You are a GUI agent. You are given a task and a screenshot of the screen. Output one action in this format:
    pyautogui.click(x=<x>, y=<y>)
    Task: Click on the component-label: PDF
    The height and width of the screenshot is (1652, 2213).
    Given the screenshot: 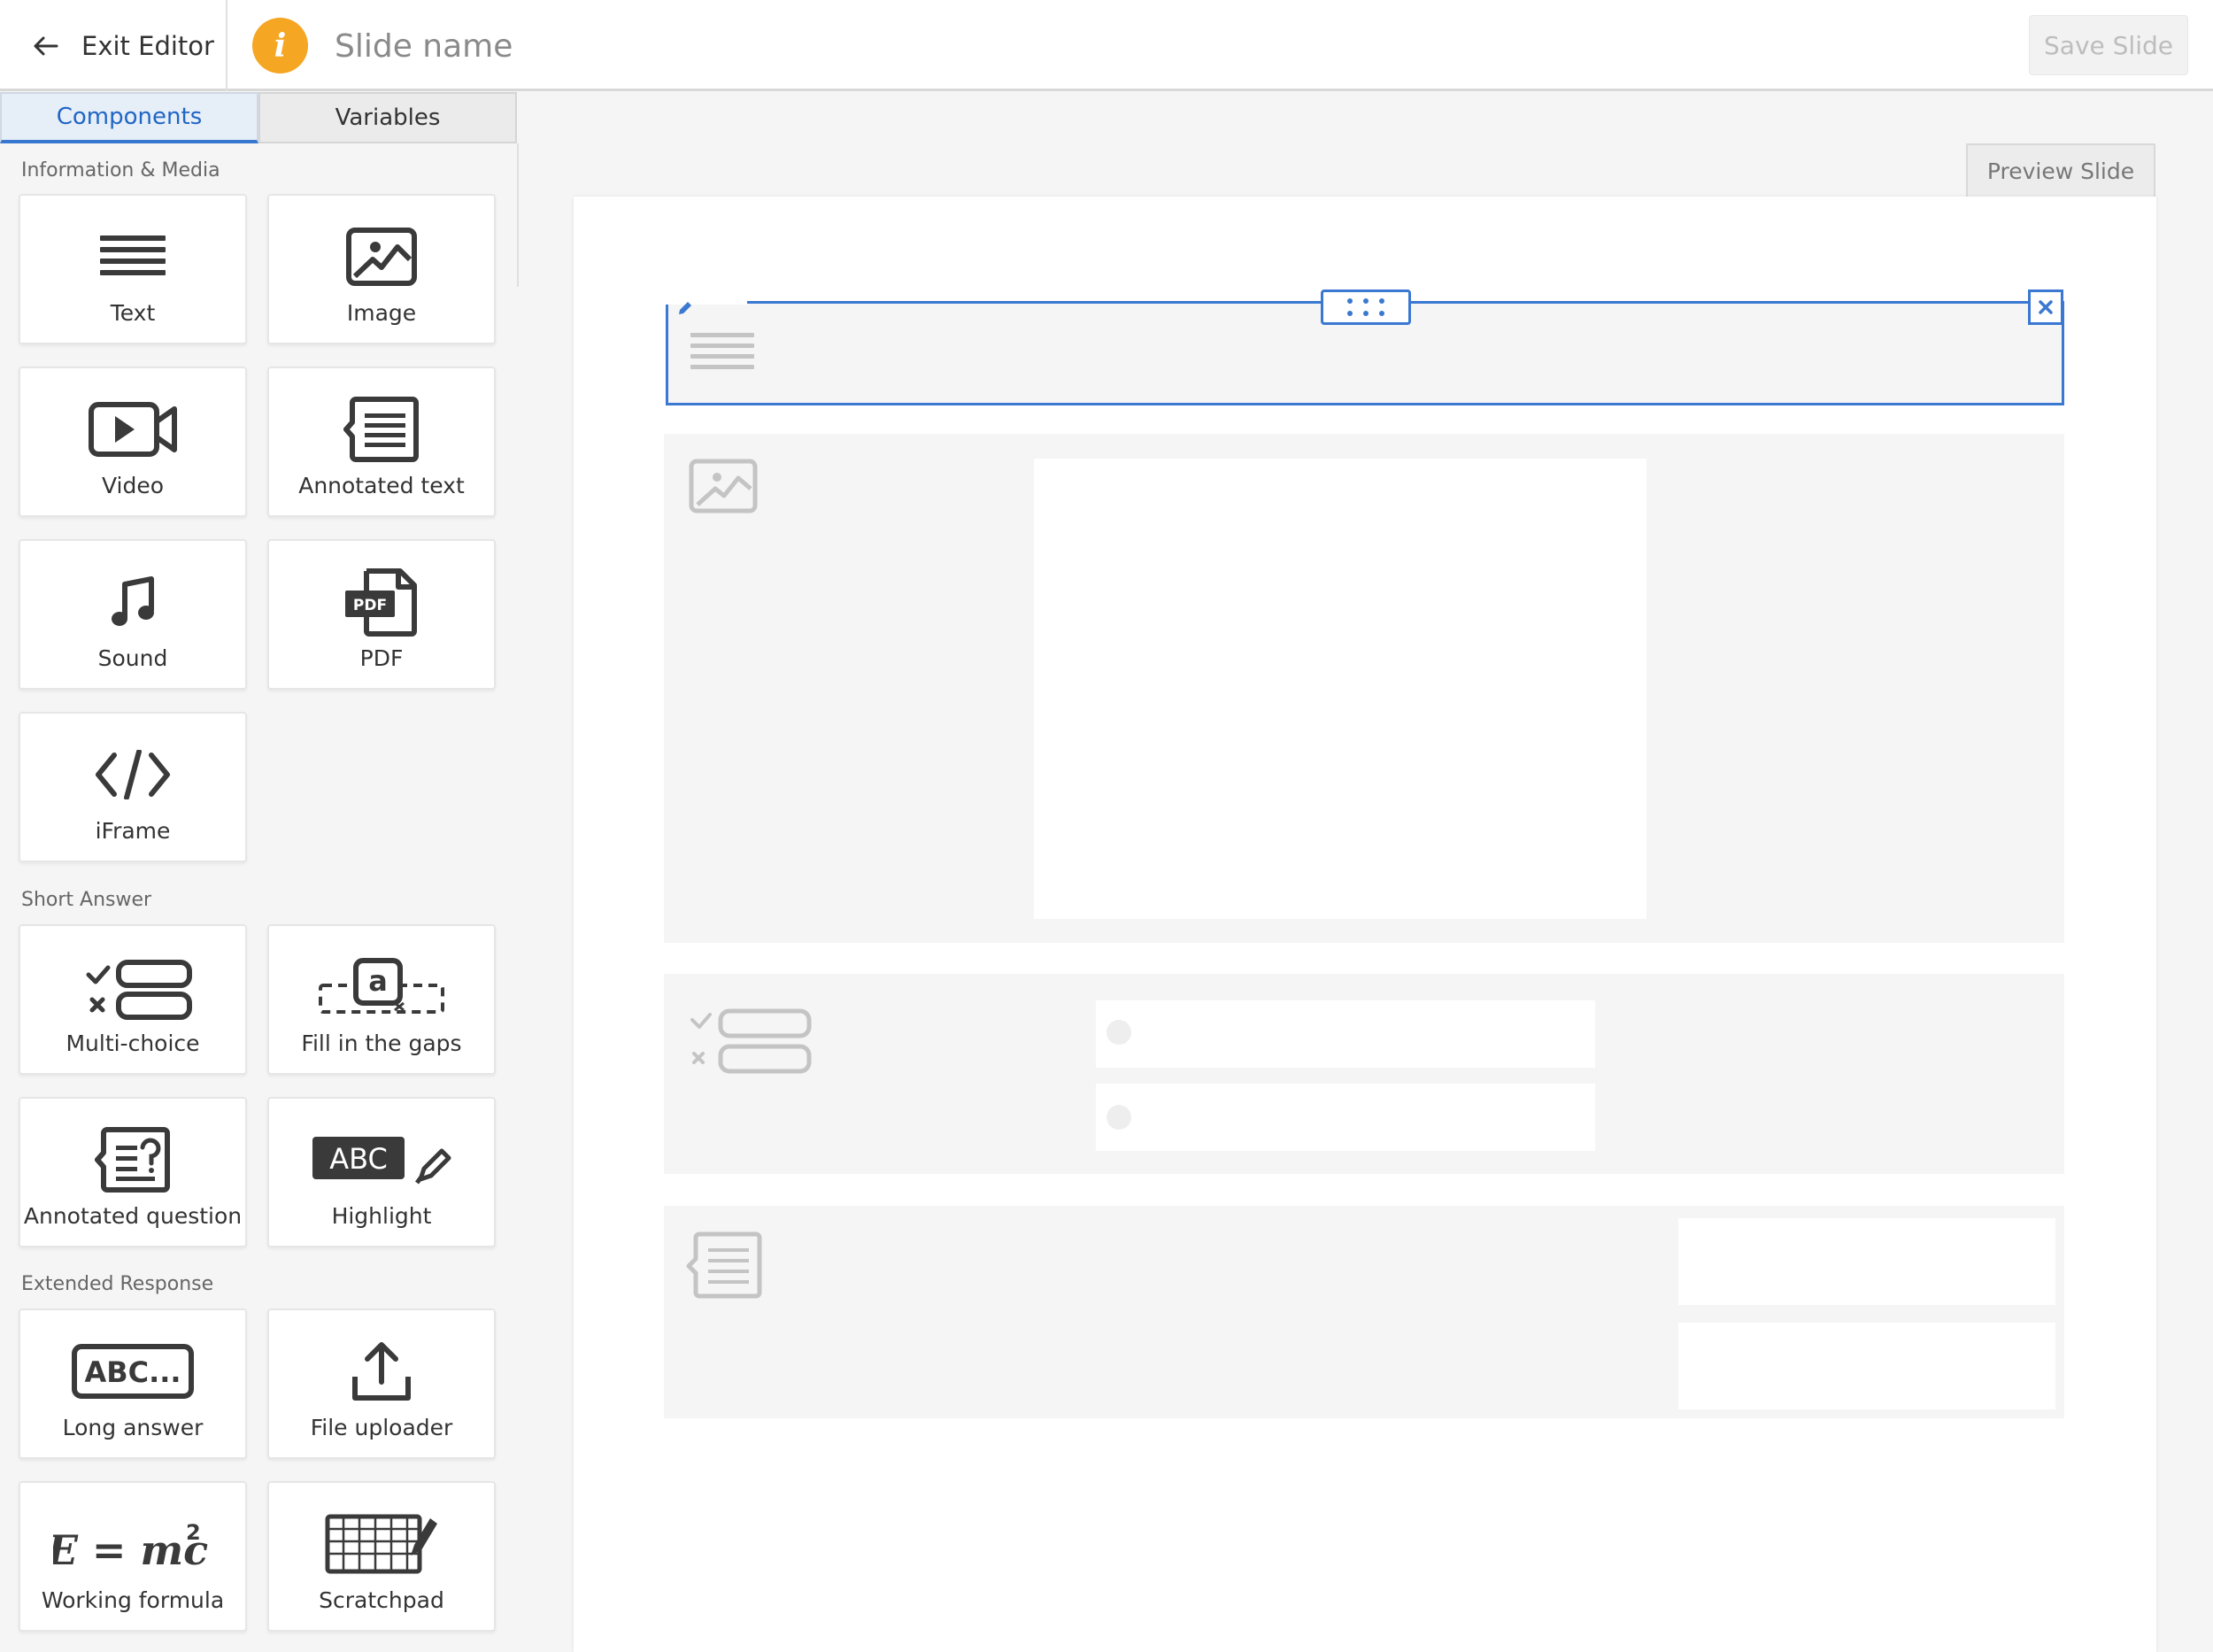 What is the action you would take?
    pyautogui.click(x=381, y=658)
    